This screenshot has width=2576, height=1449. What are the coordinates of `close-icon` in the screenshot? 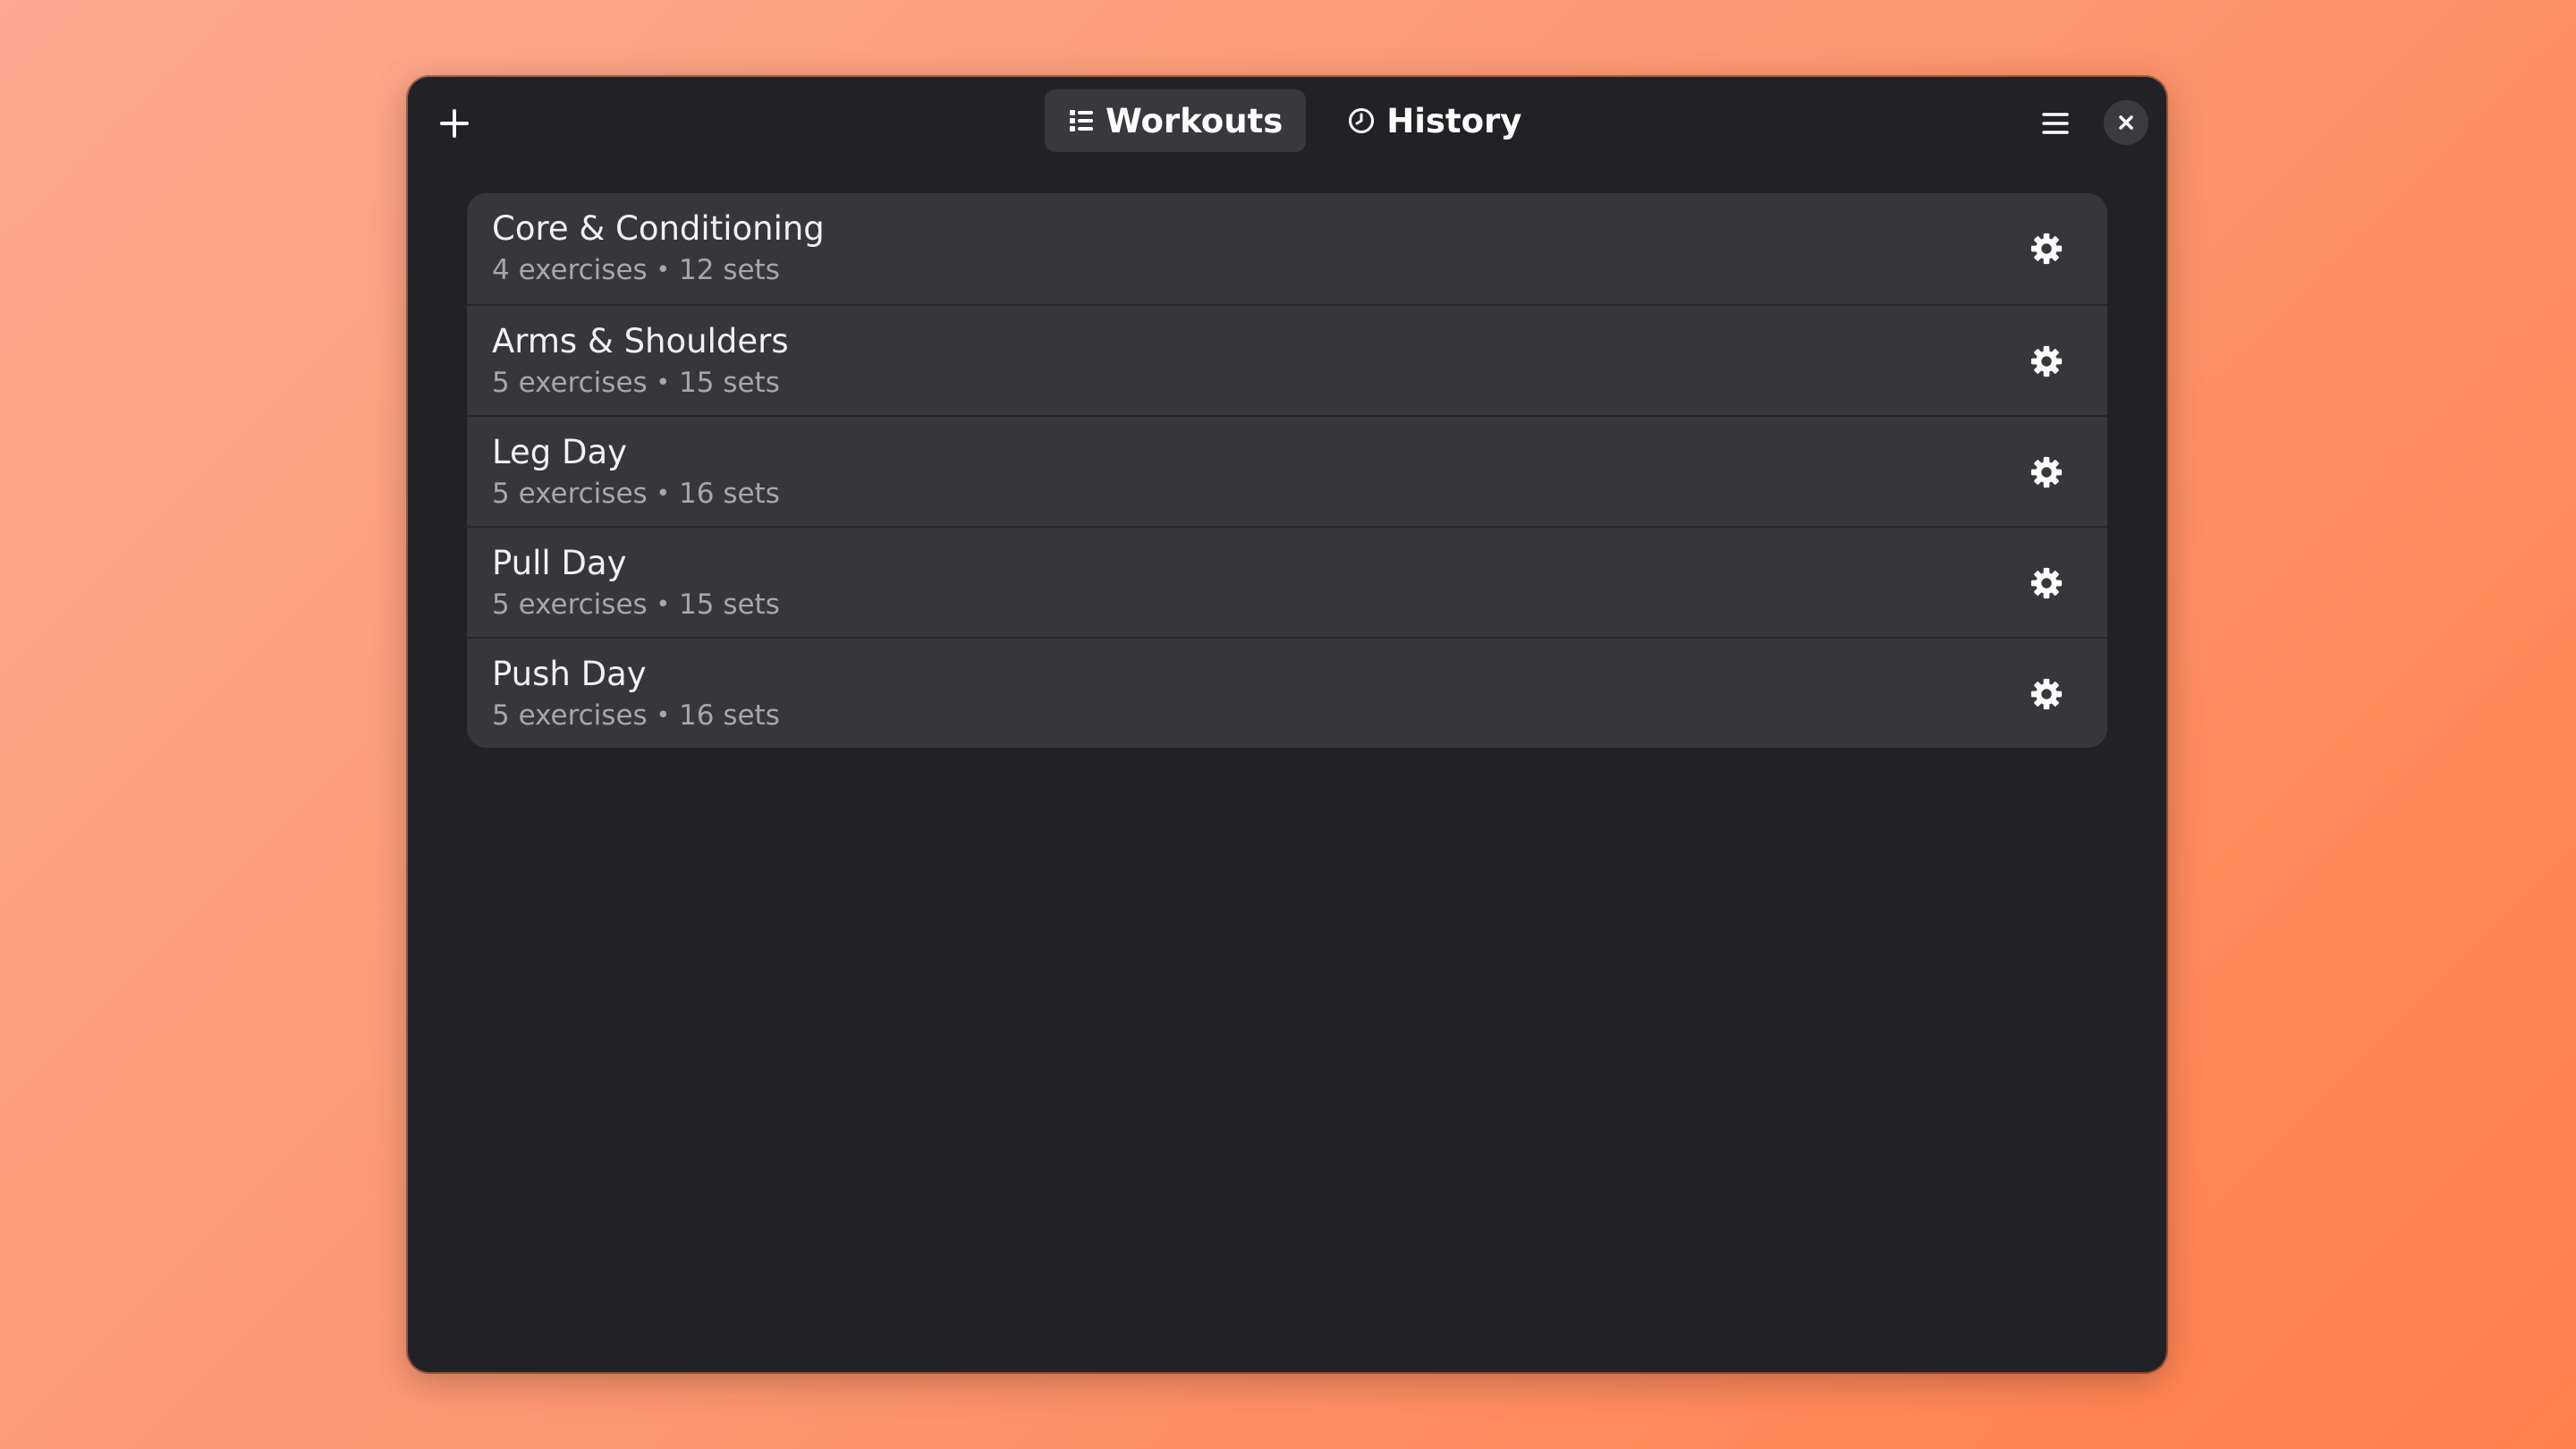 It's located at (2126, 122).